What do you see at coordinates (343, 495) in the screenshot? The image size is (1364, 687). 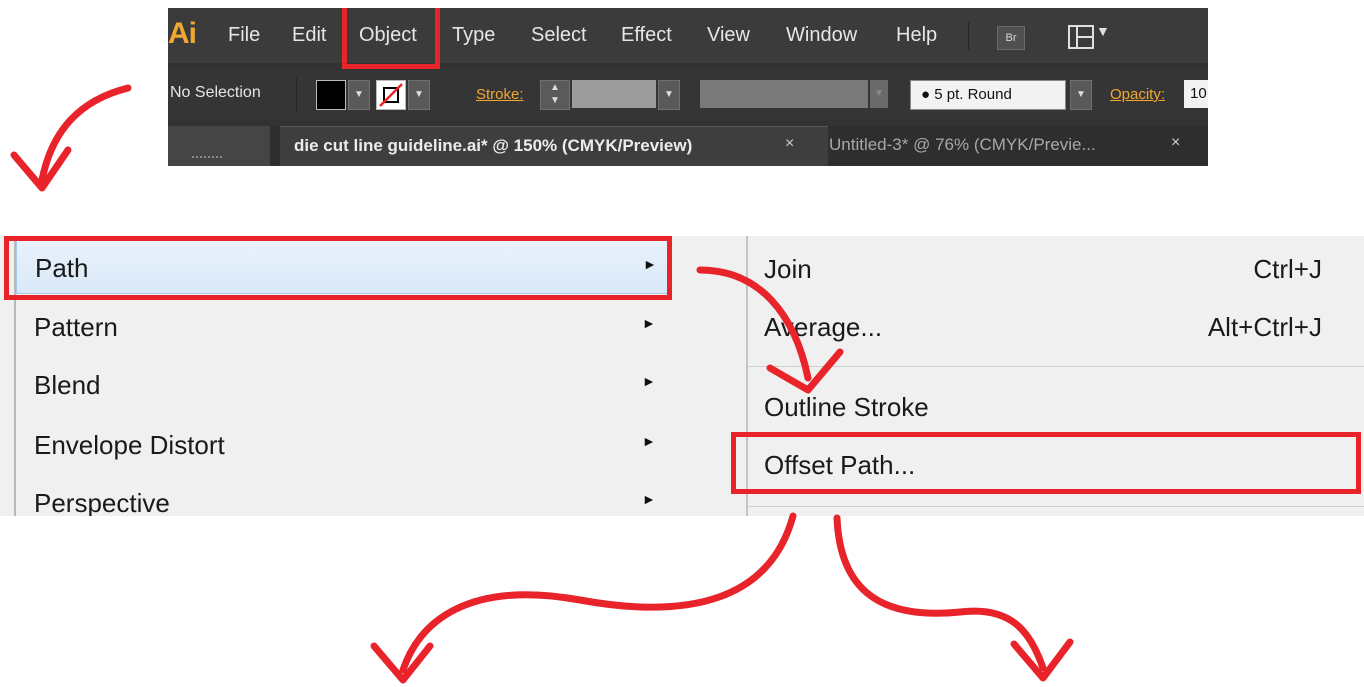 I see `menu-item-perspective: Perspective ►` at bounding box center [343, 495].